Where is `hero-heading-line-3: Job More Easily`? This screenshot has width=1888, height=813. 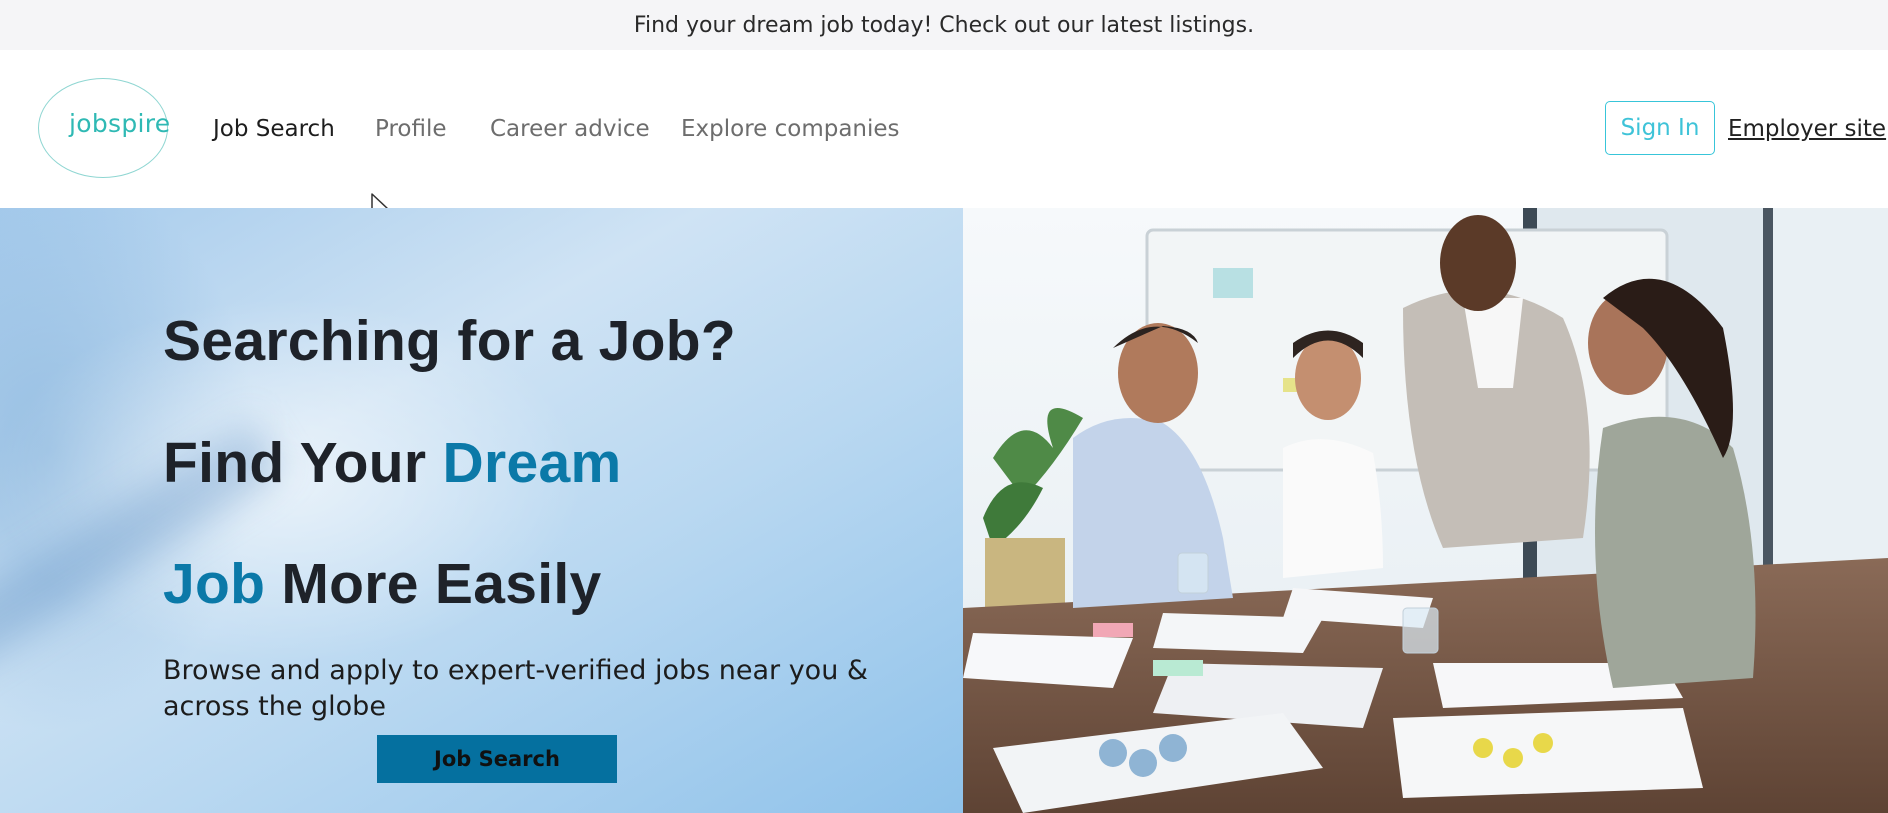
hero-heading-line-3: Job More Easily is located at coordinates (382, 584).